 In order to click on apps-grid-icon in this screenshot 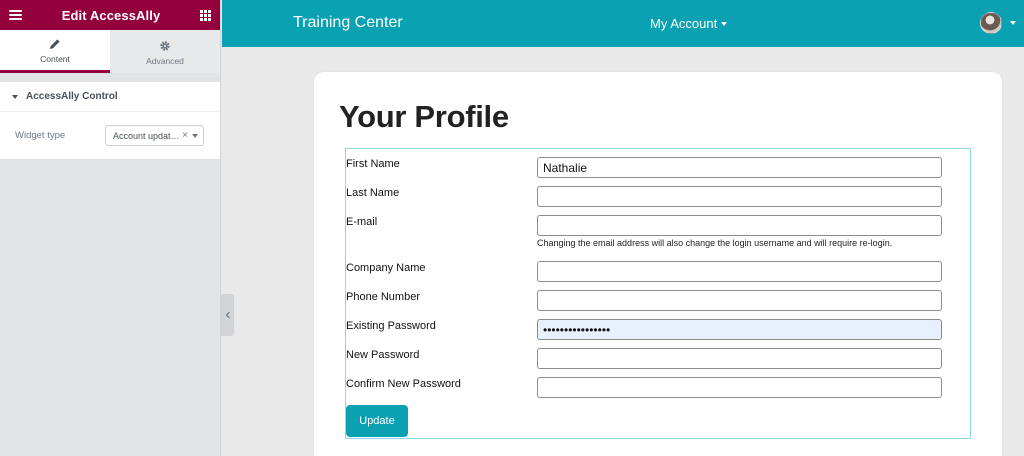, I will do `click(205, 15)`.